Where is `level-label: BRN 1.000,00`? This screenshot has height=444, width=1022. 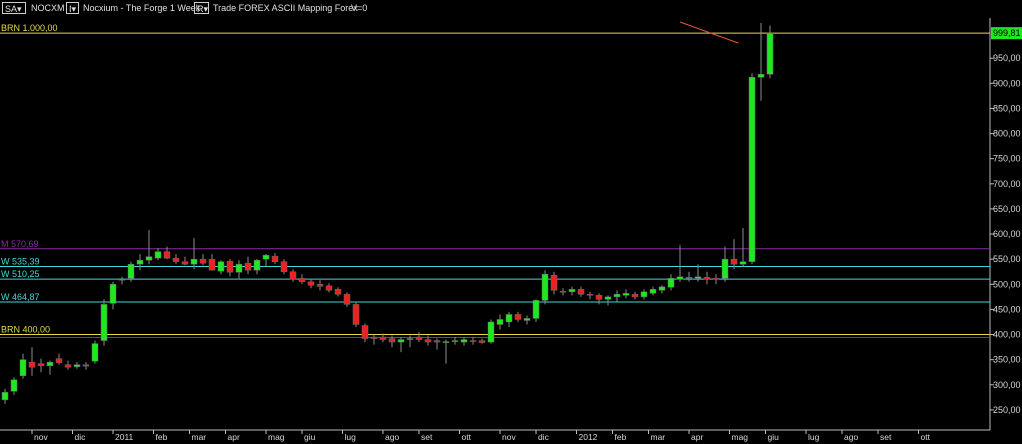 level-label: BRN 1.000,00 is located at coordinates (29, 28).